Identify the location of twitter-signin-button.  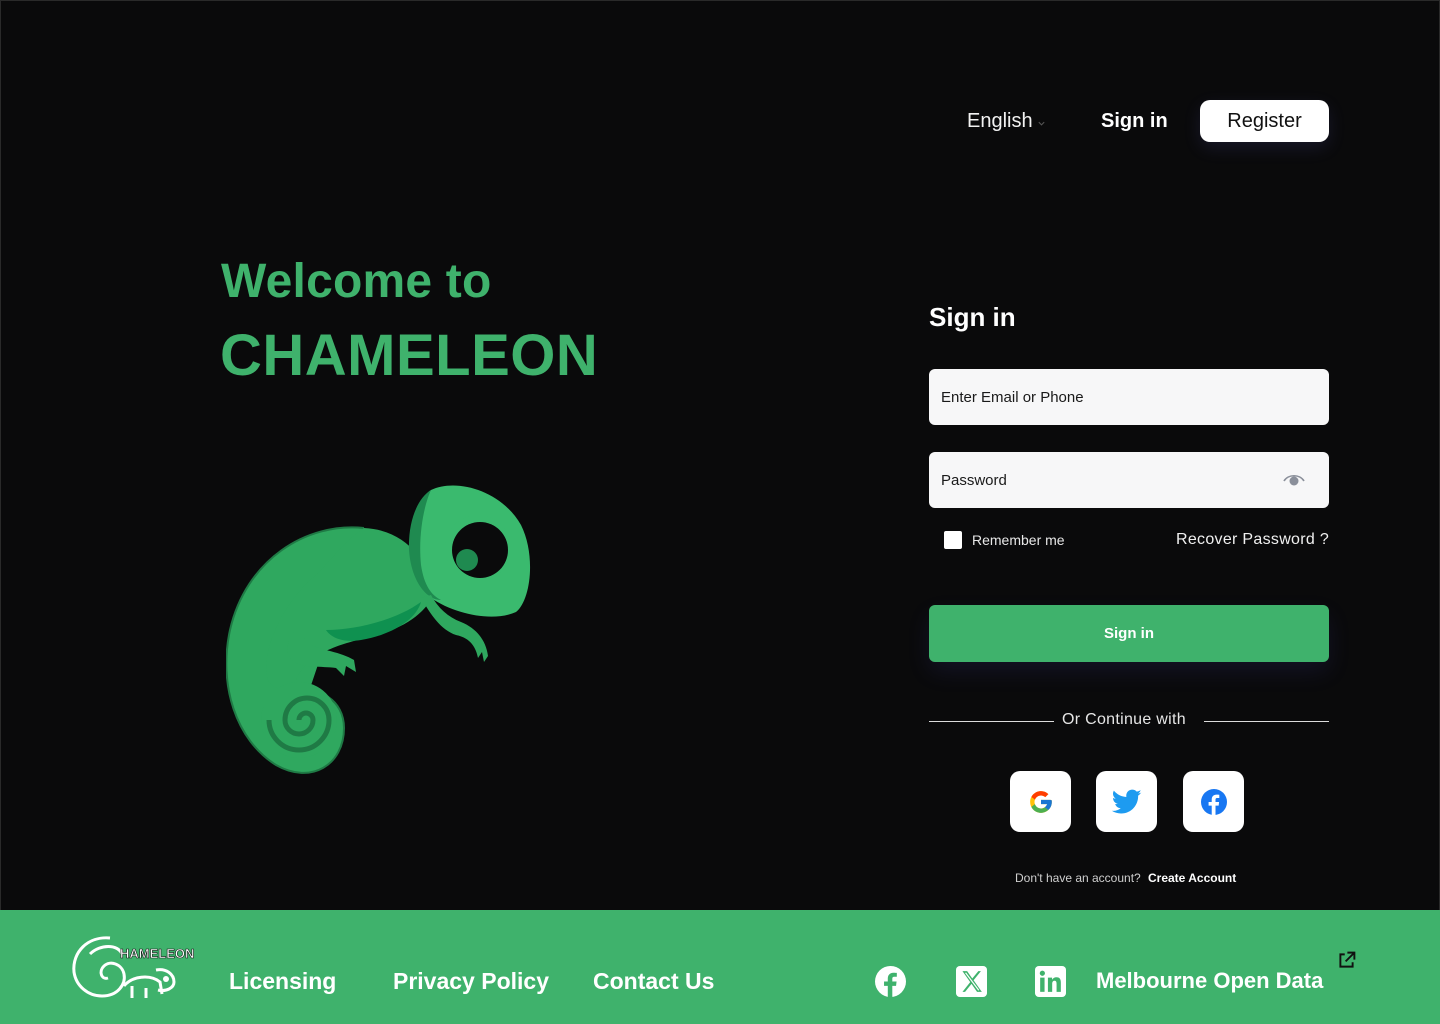
(1126, 801).